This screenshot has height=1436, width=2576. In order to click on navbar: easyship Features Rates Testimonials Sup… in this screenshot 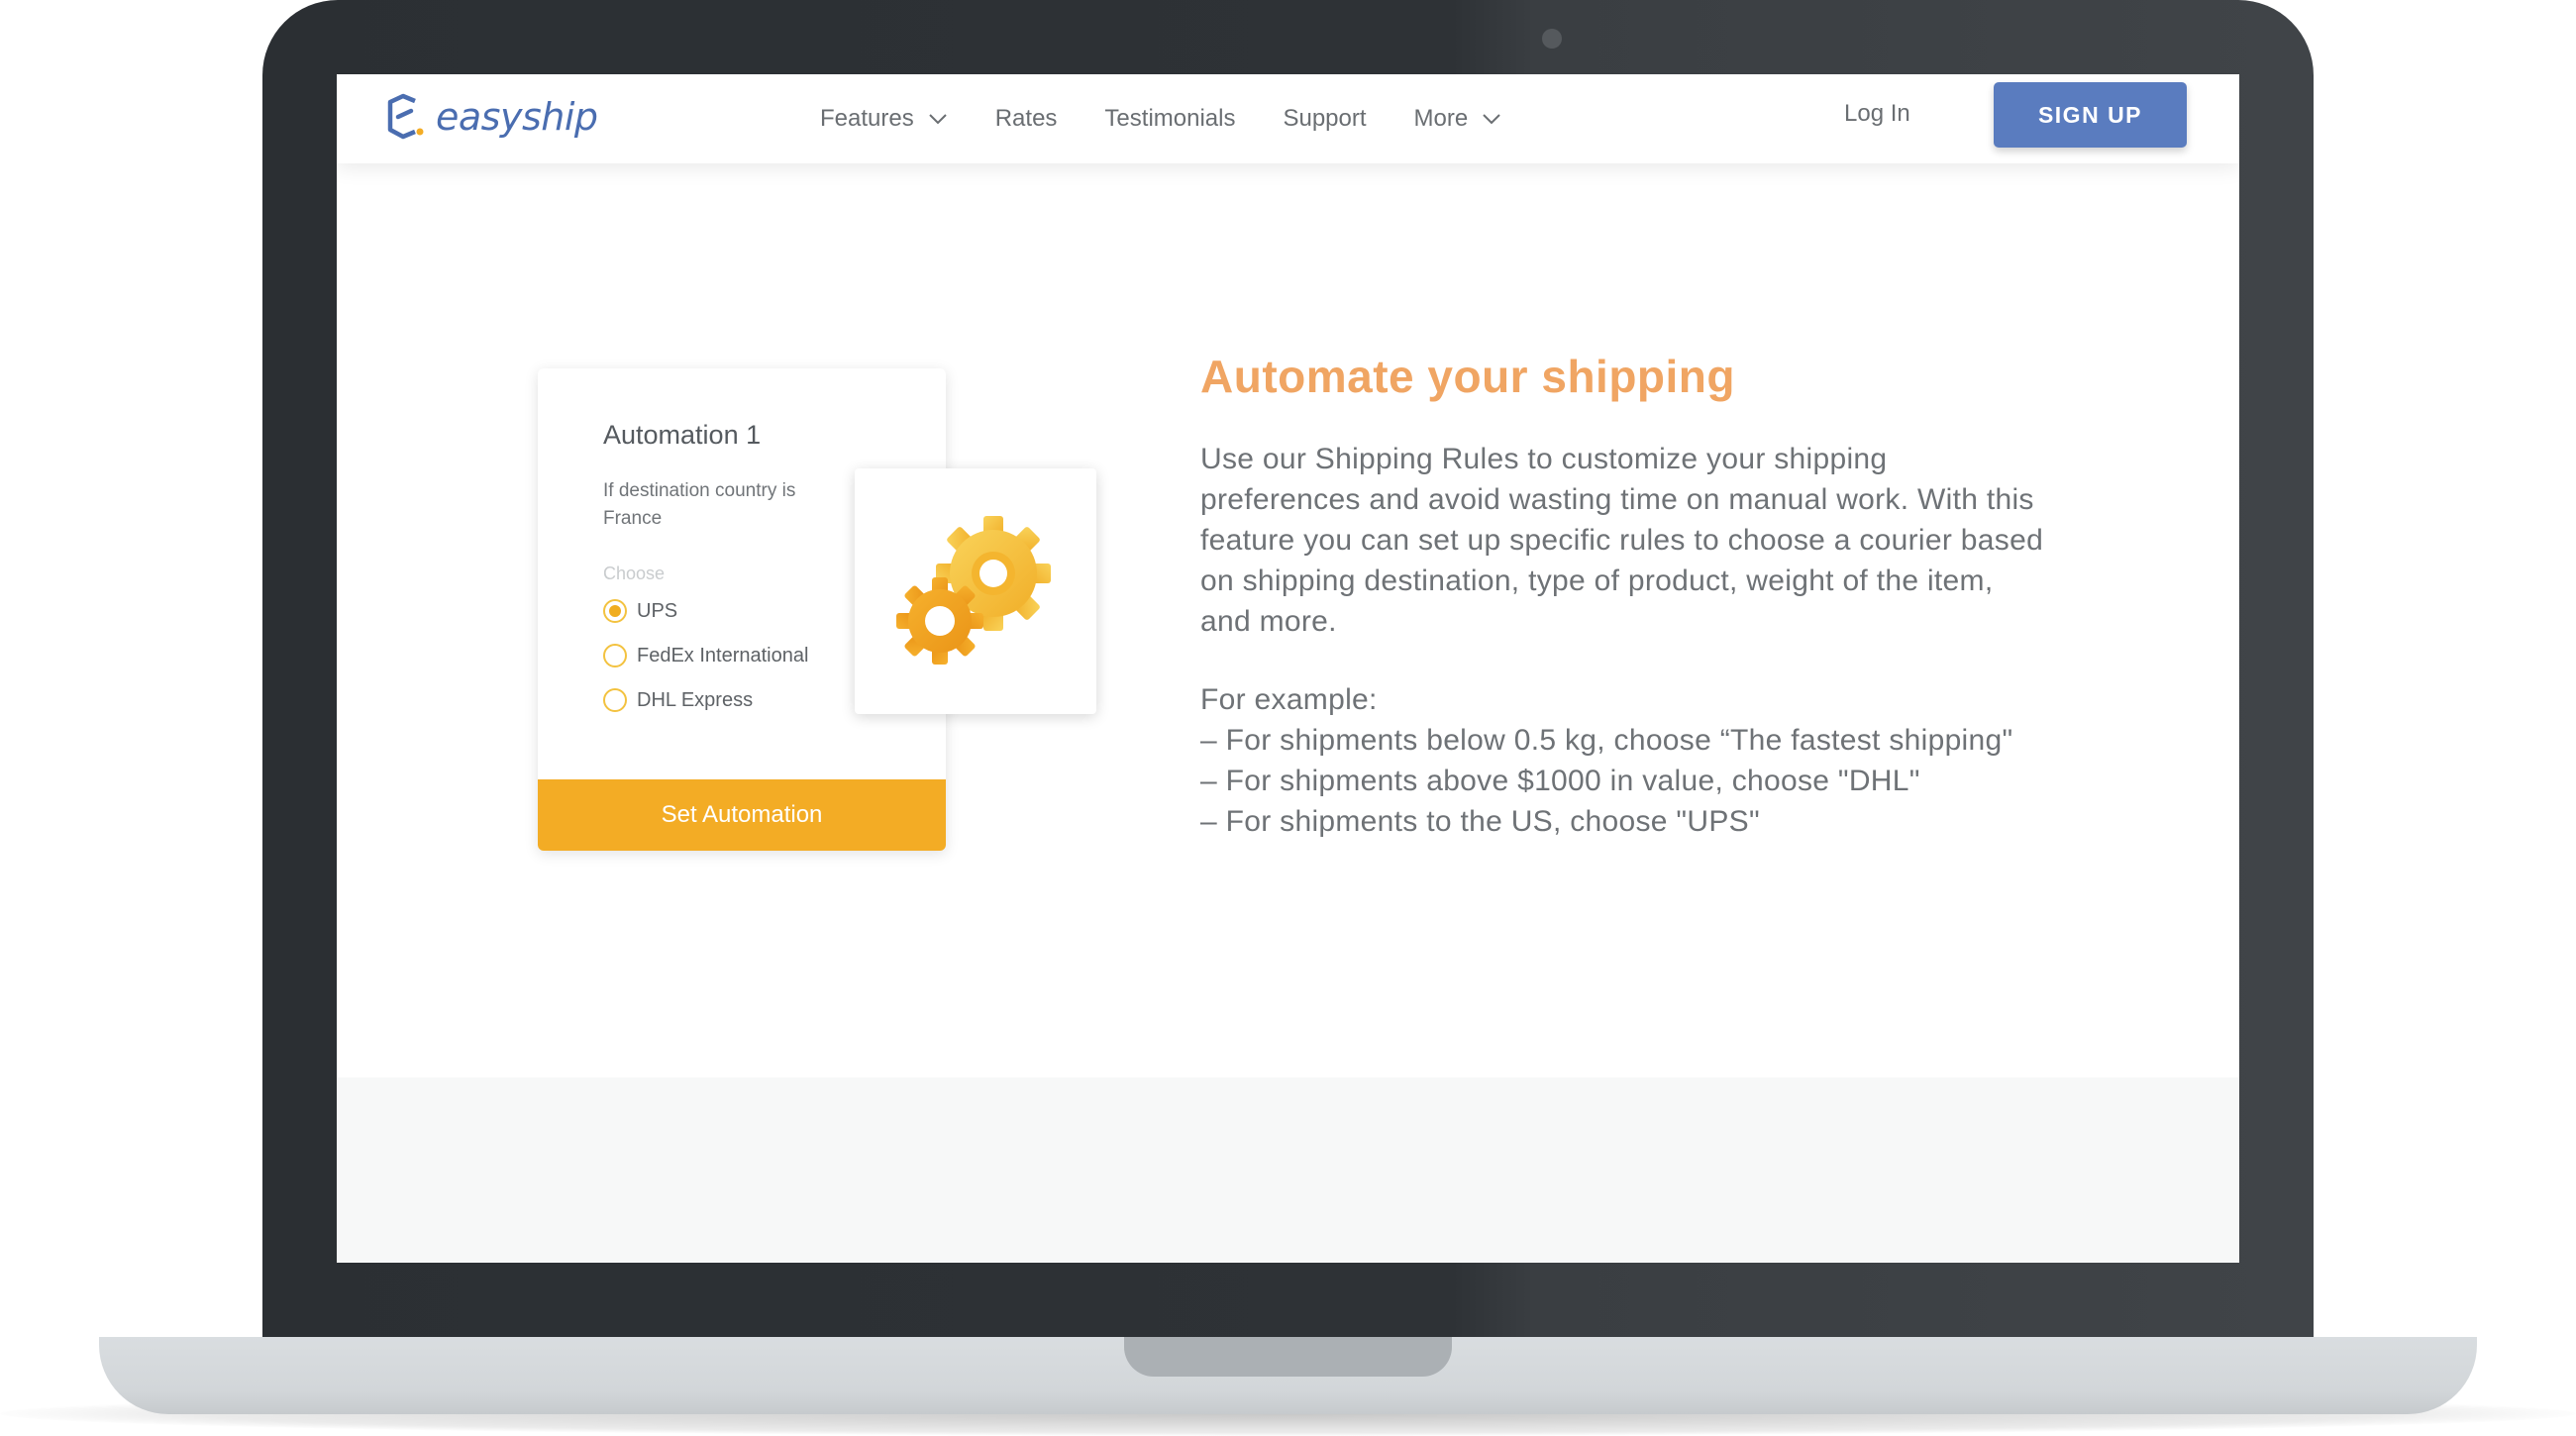, I will do `click(1288, 118)`.